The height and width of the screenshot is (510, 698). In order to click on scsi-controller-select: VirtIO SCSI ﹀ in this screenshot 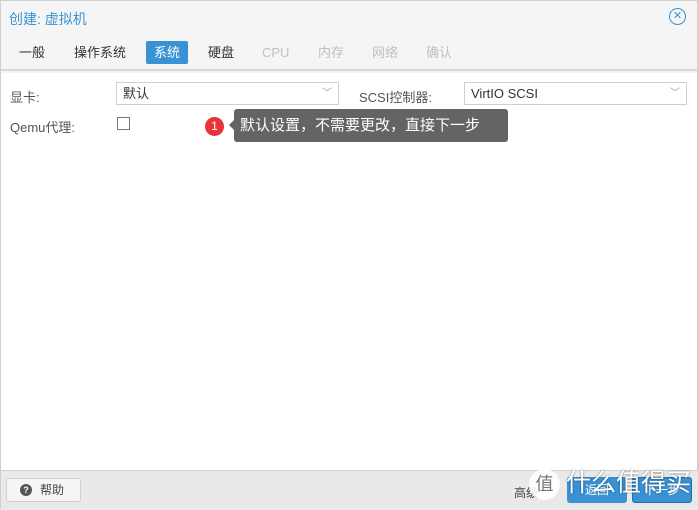, I will do `click(575, 93)`.